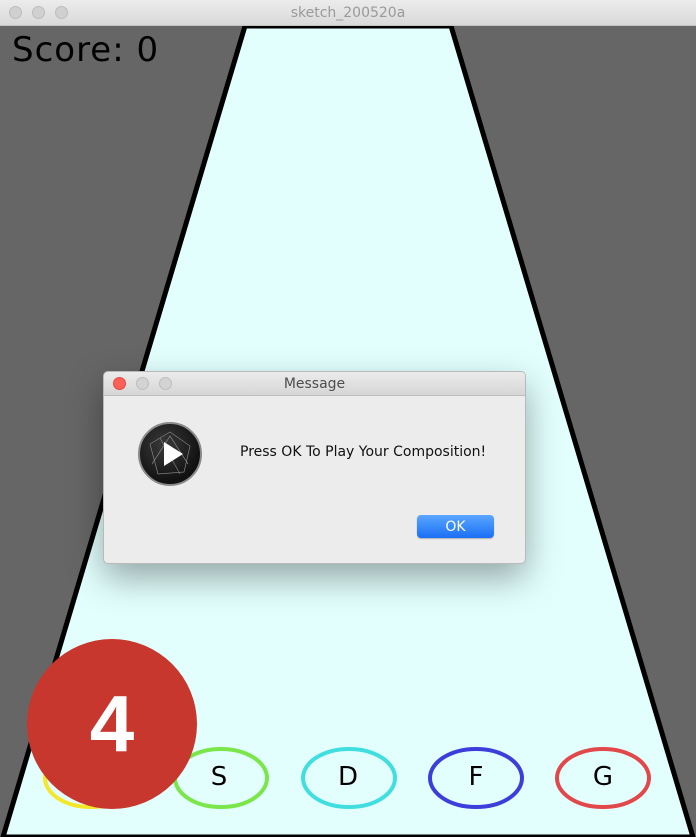 The width and height of the screenshot is (696, 837). What do you see at coordinates (86, 50) in the screenshot?
I see `score-label: Score: 0` at bounding box center [86, 50].